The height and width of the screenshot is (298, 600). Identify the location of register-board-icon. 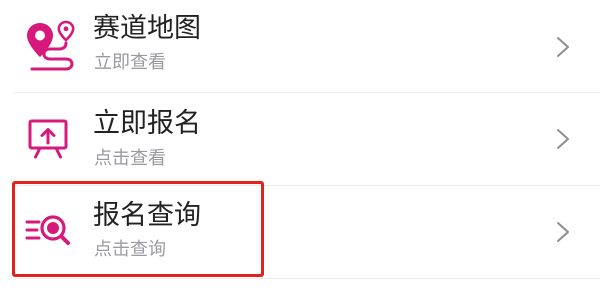
(50, 141).